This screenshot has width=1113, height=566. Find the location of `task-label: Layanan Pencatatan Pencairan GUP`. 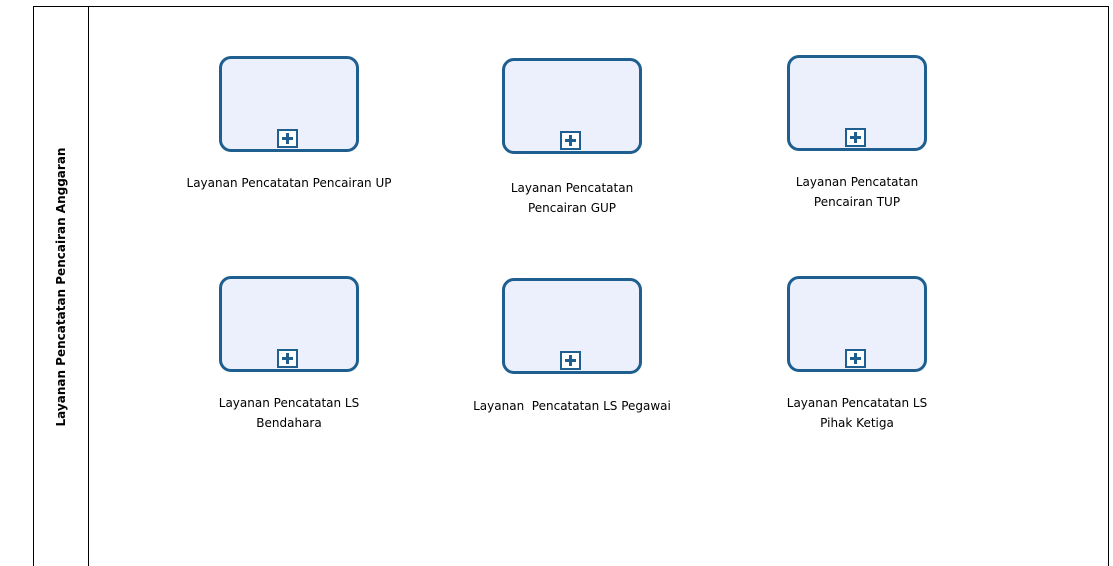

task-label: Layanan Pencatatan Pencairan GUP is located at coordinates (572, 198).